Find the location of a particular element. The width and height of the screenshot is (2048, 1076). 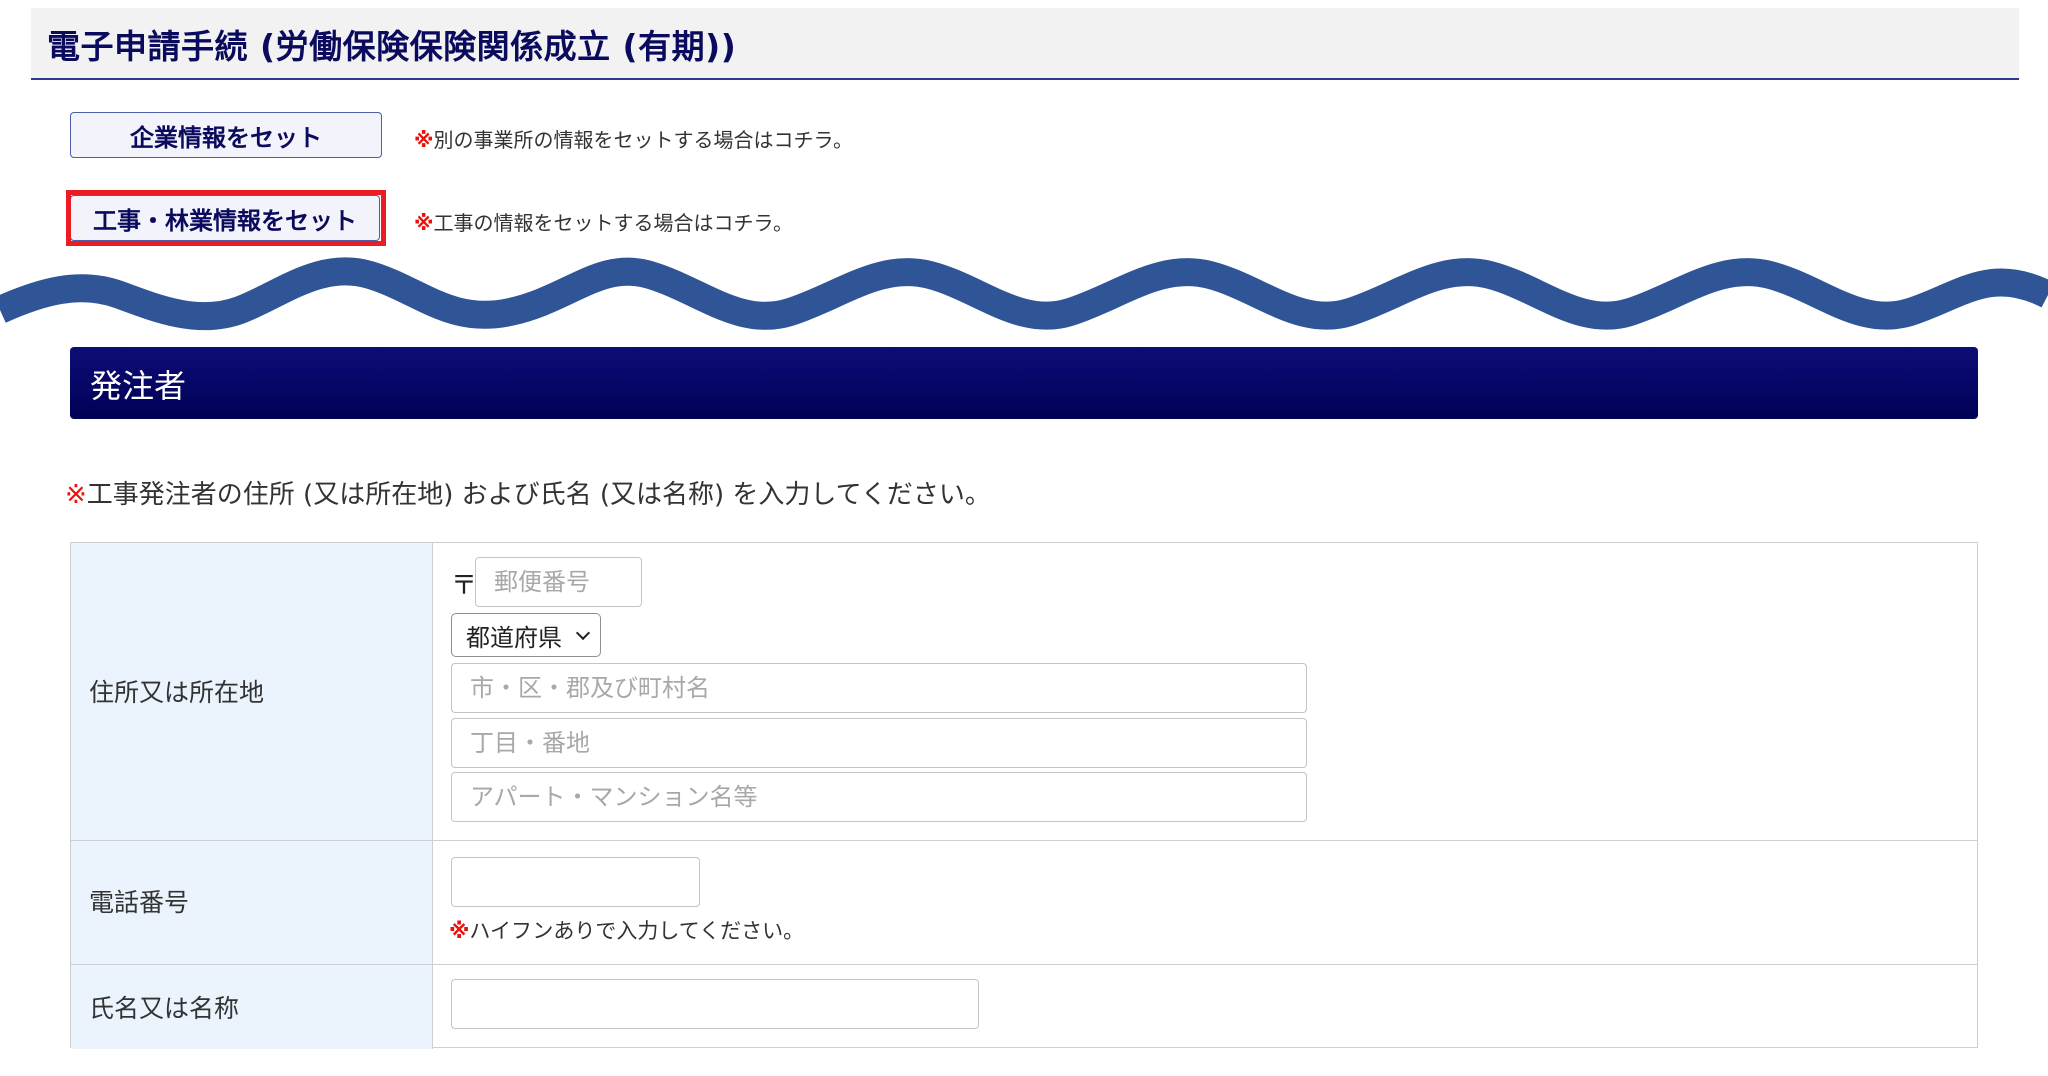

prefecture-select-value: 都道府県 is located at coordinates (514, 637).